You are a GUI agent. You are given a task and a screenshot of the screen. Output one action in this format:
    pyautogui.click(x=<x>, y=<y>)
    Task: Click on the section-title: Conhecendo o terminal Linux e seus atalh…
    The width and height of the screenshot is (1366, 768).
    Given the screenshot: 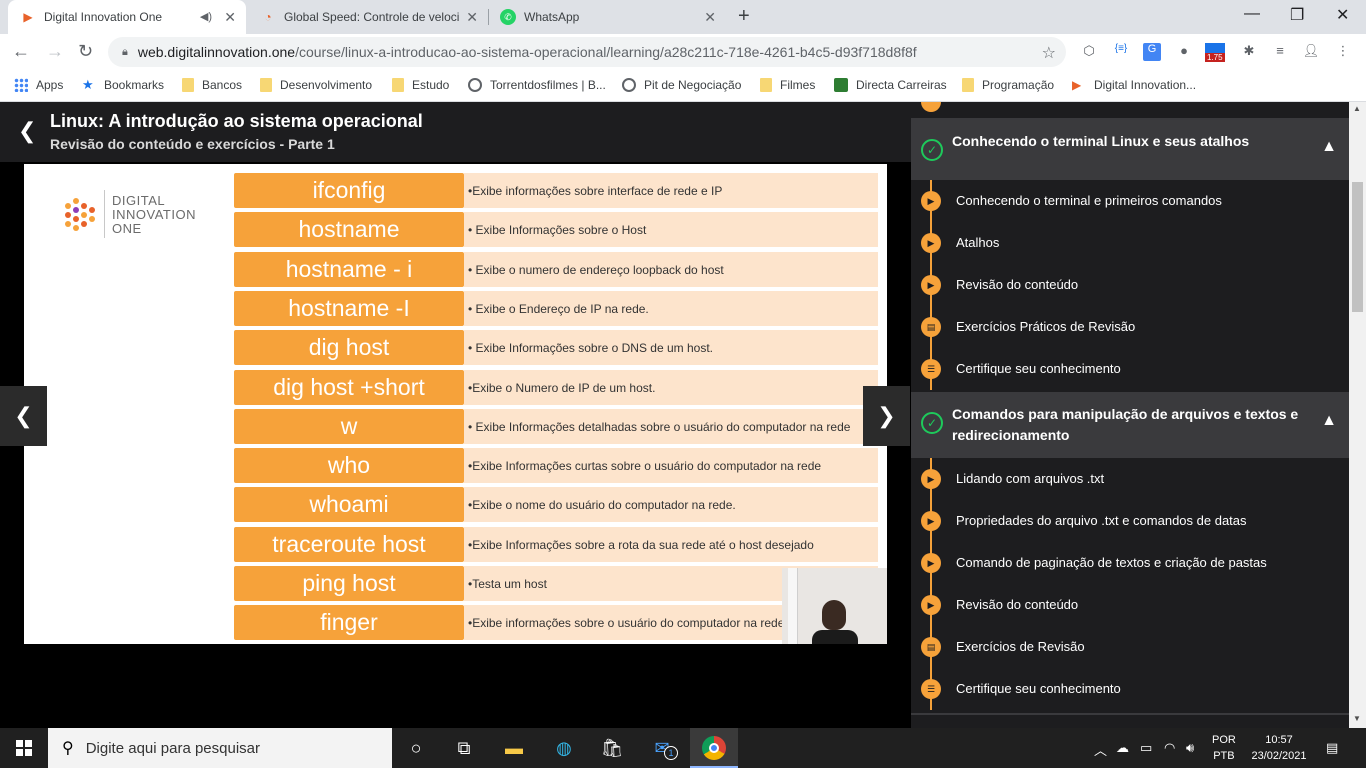 What is the action you would take?
    pyautogui.click(x=1101, y=141)
    